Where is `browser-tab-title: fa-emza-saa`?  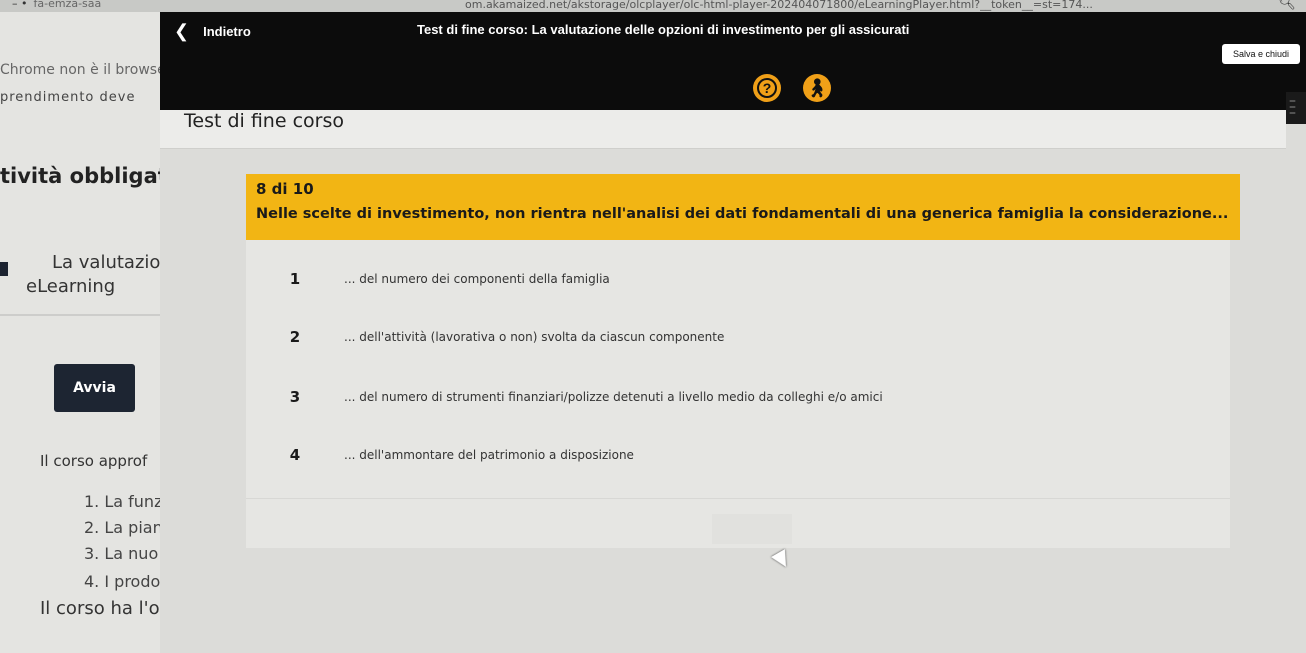
browser-tab-title: fa-emza-saa is located at coordinates (57, 5).